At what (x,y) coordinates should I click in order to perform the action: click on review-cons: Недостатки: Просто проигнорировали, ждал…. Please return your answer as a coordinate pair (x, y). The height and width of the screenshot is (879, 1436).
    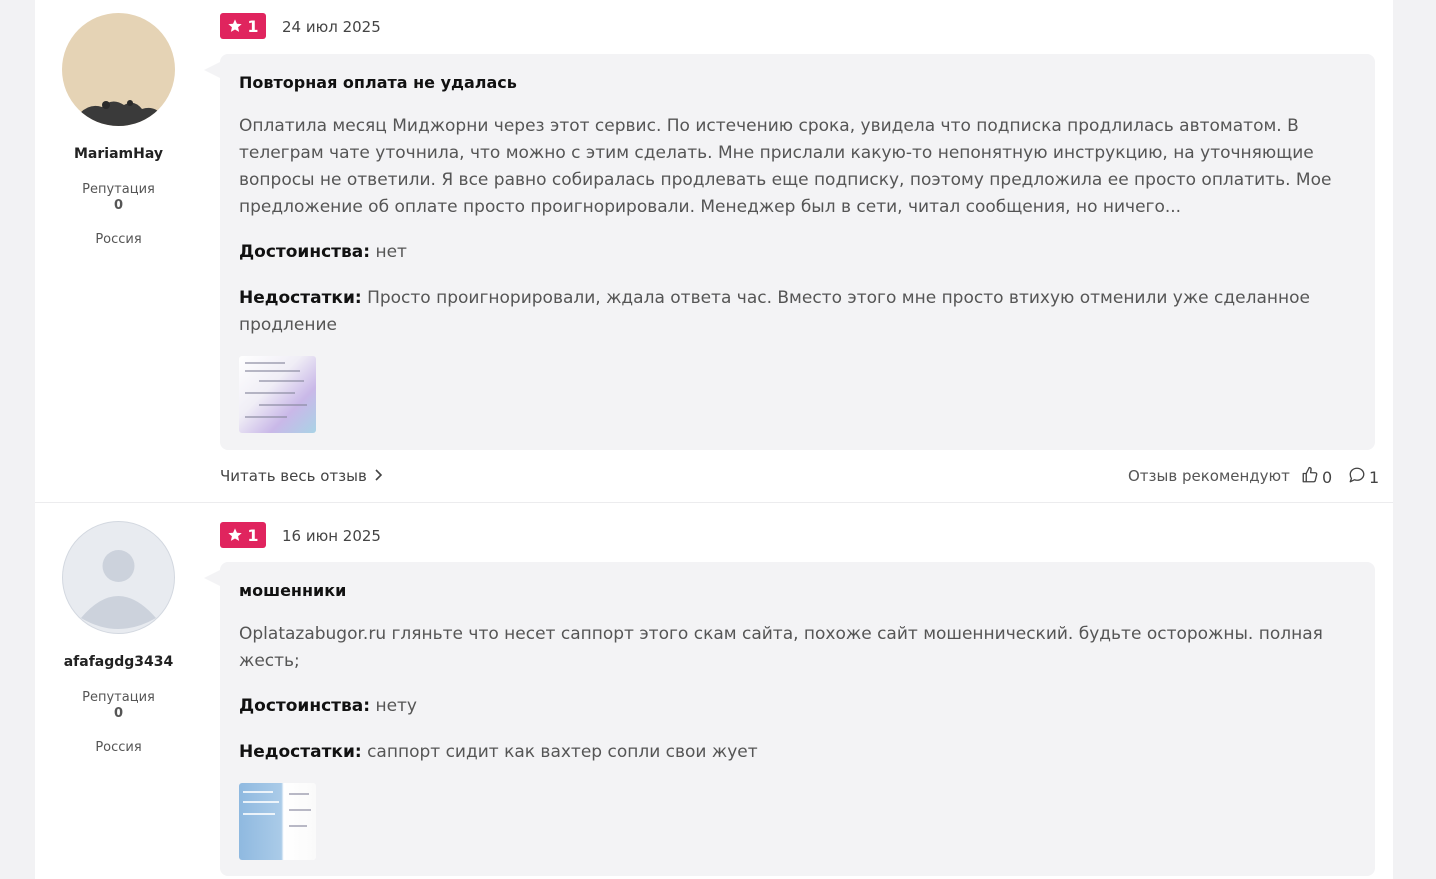
    Looking at the image, I should click on (786, 312).